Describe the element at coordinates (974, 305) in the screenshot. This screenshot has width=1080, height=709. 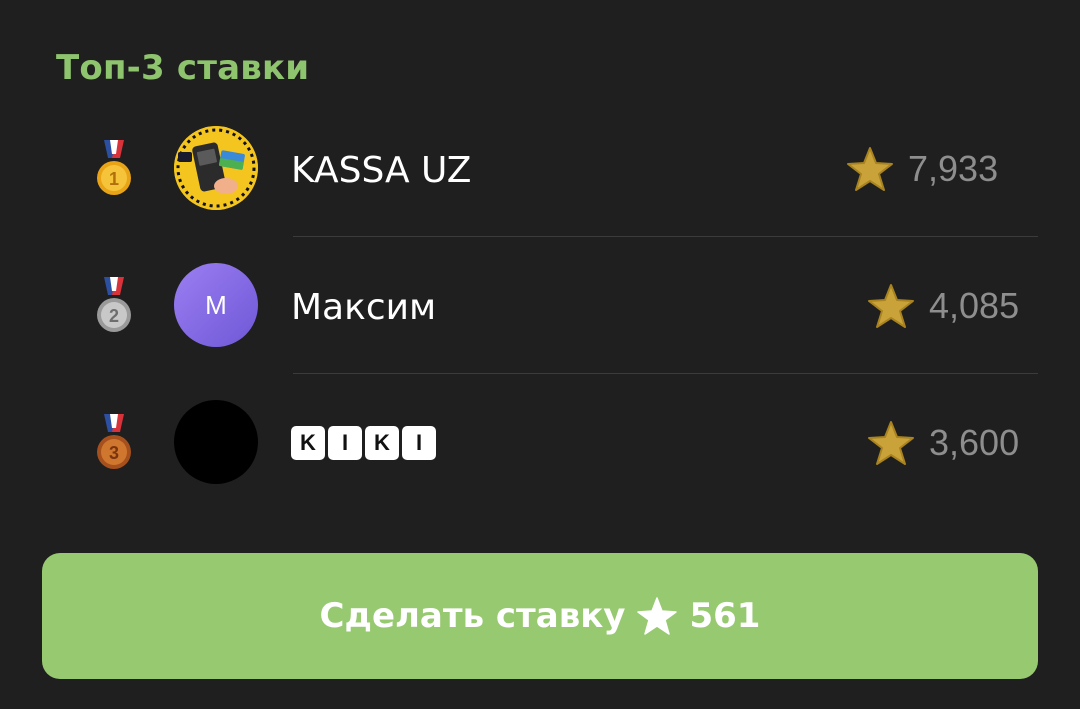
I see `score-value: 4,085` at that location.